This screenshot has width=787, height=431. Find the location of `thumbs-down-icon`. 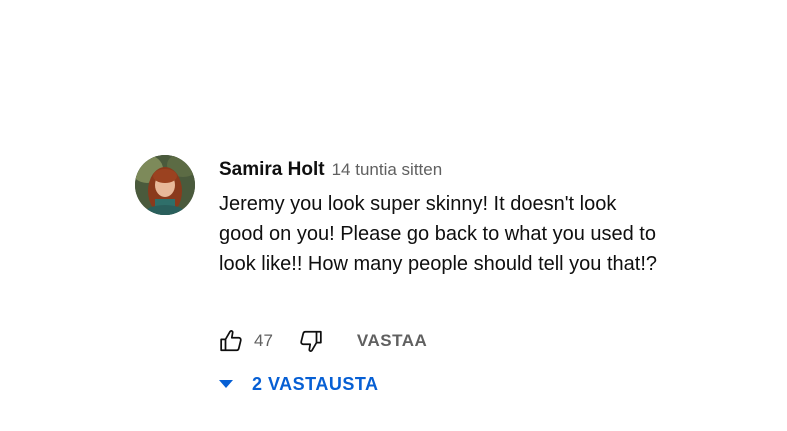

thumbs-down-icon is located at coordinates (311, 341).